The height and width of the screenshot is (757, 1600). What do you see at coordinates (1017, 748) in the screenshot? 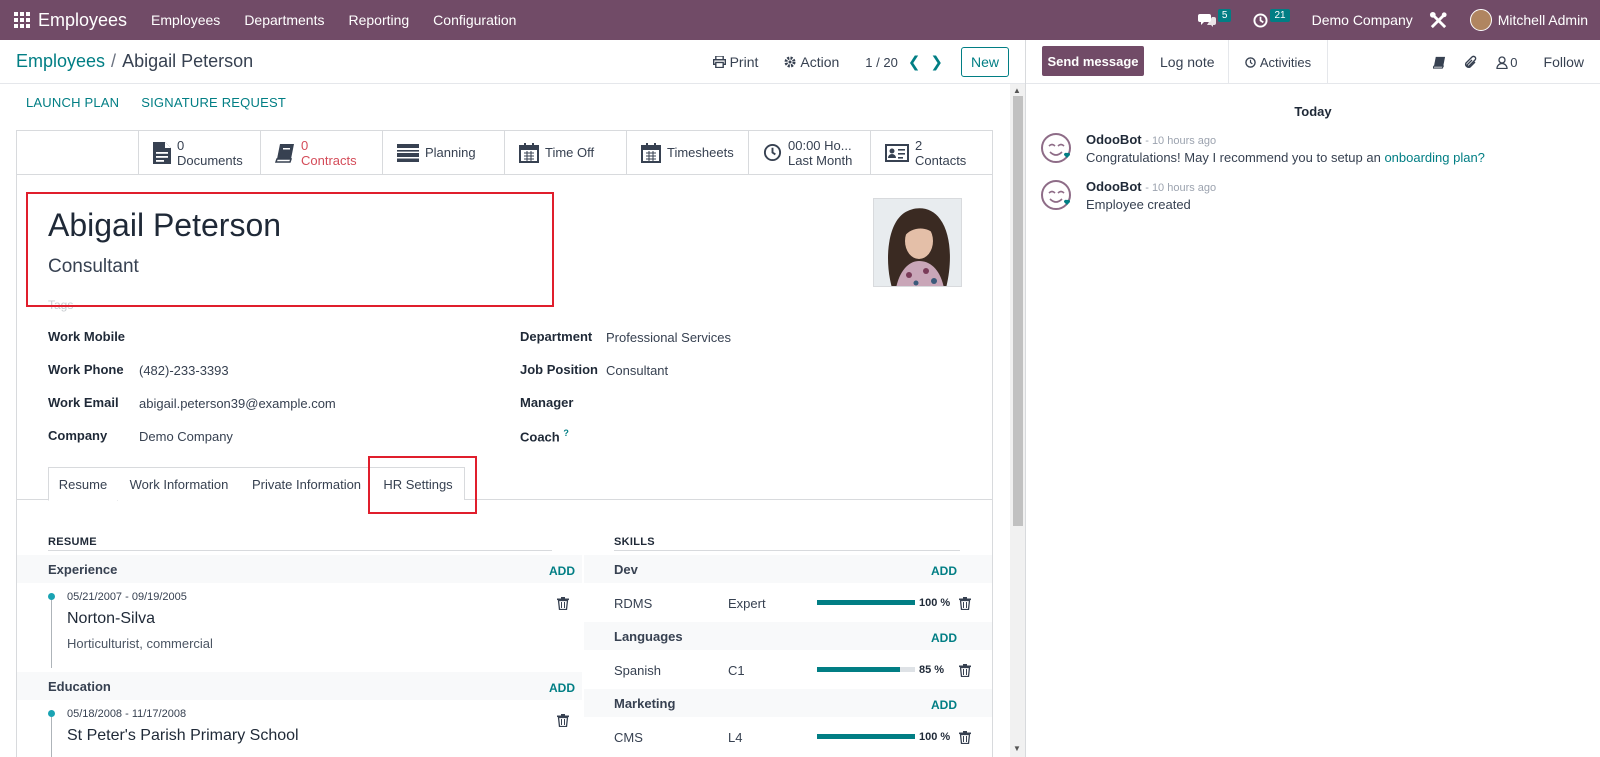
I see `scroll-down-icon: ▼` at bounding box center [1017, 748].